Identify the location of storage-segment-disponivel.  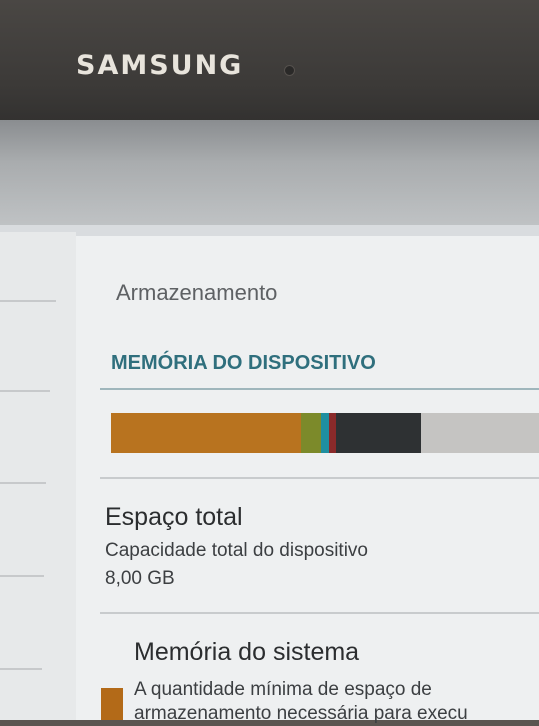
(480, 433).